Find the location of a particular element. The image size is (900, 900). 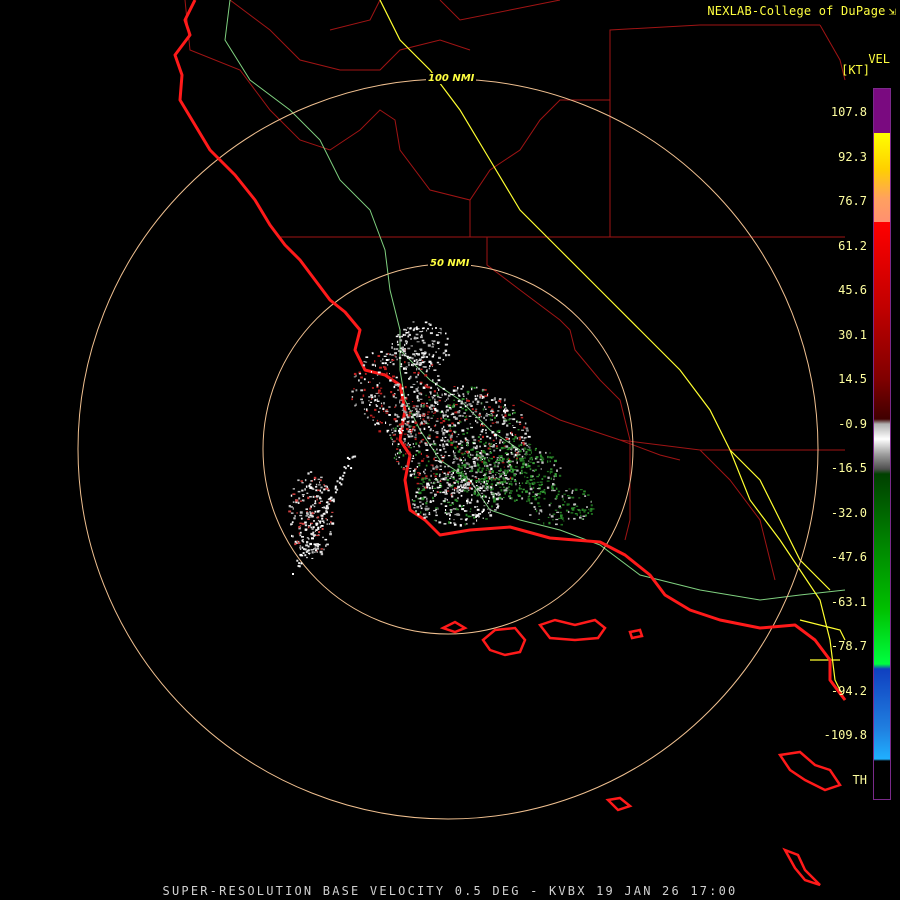

legend-unit: [KT] is located at coordinates (855, 70).